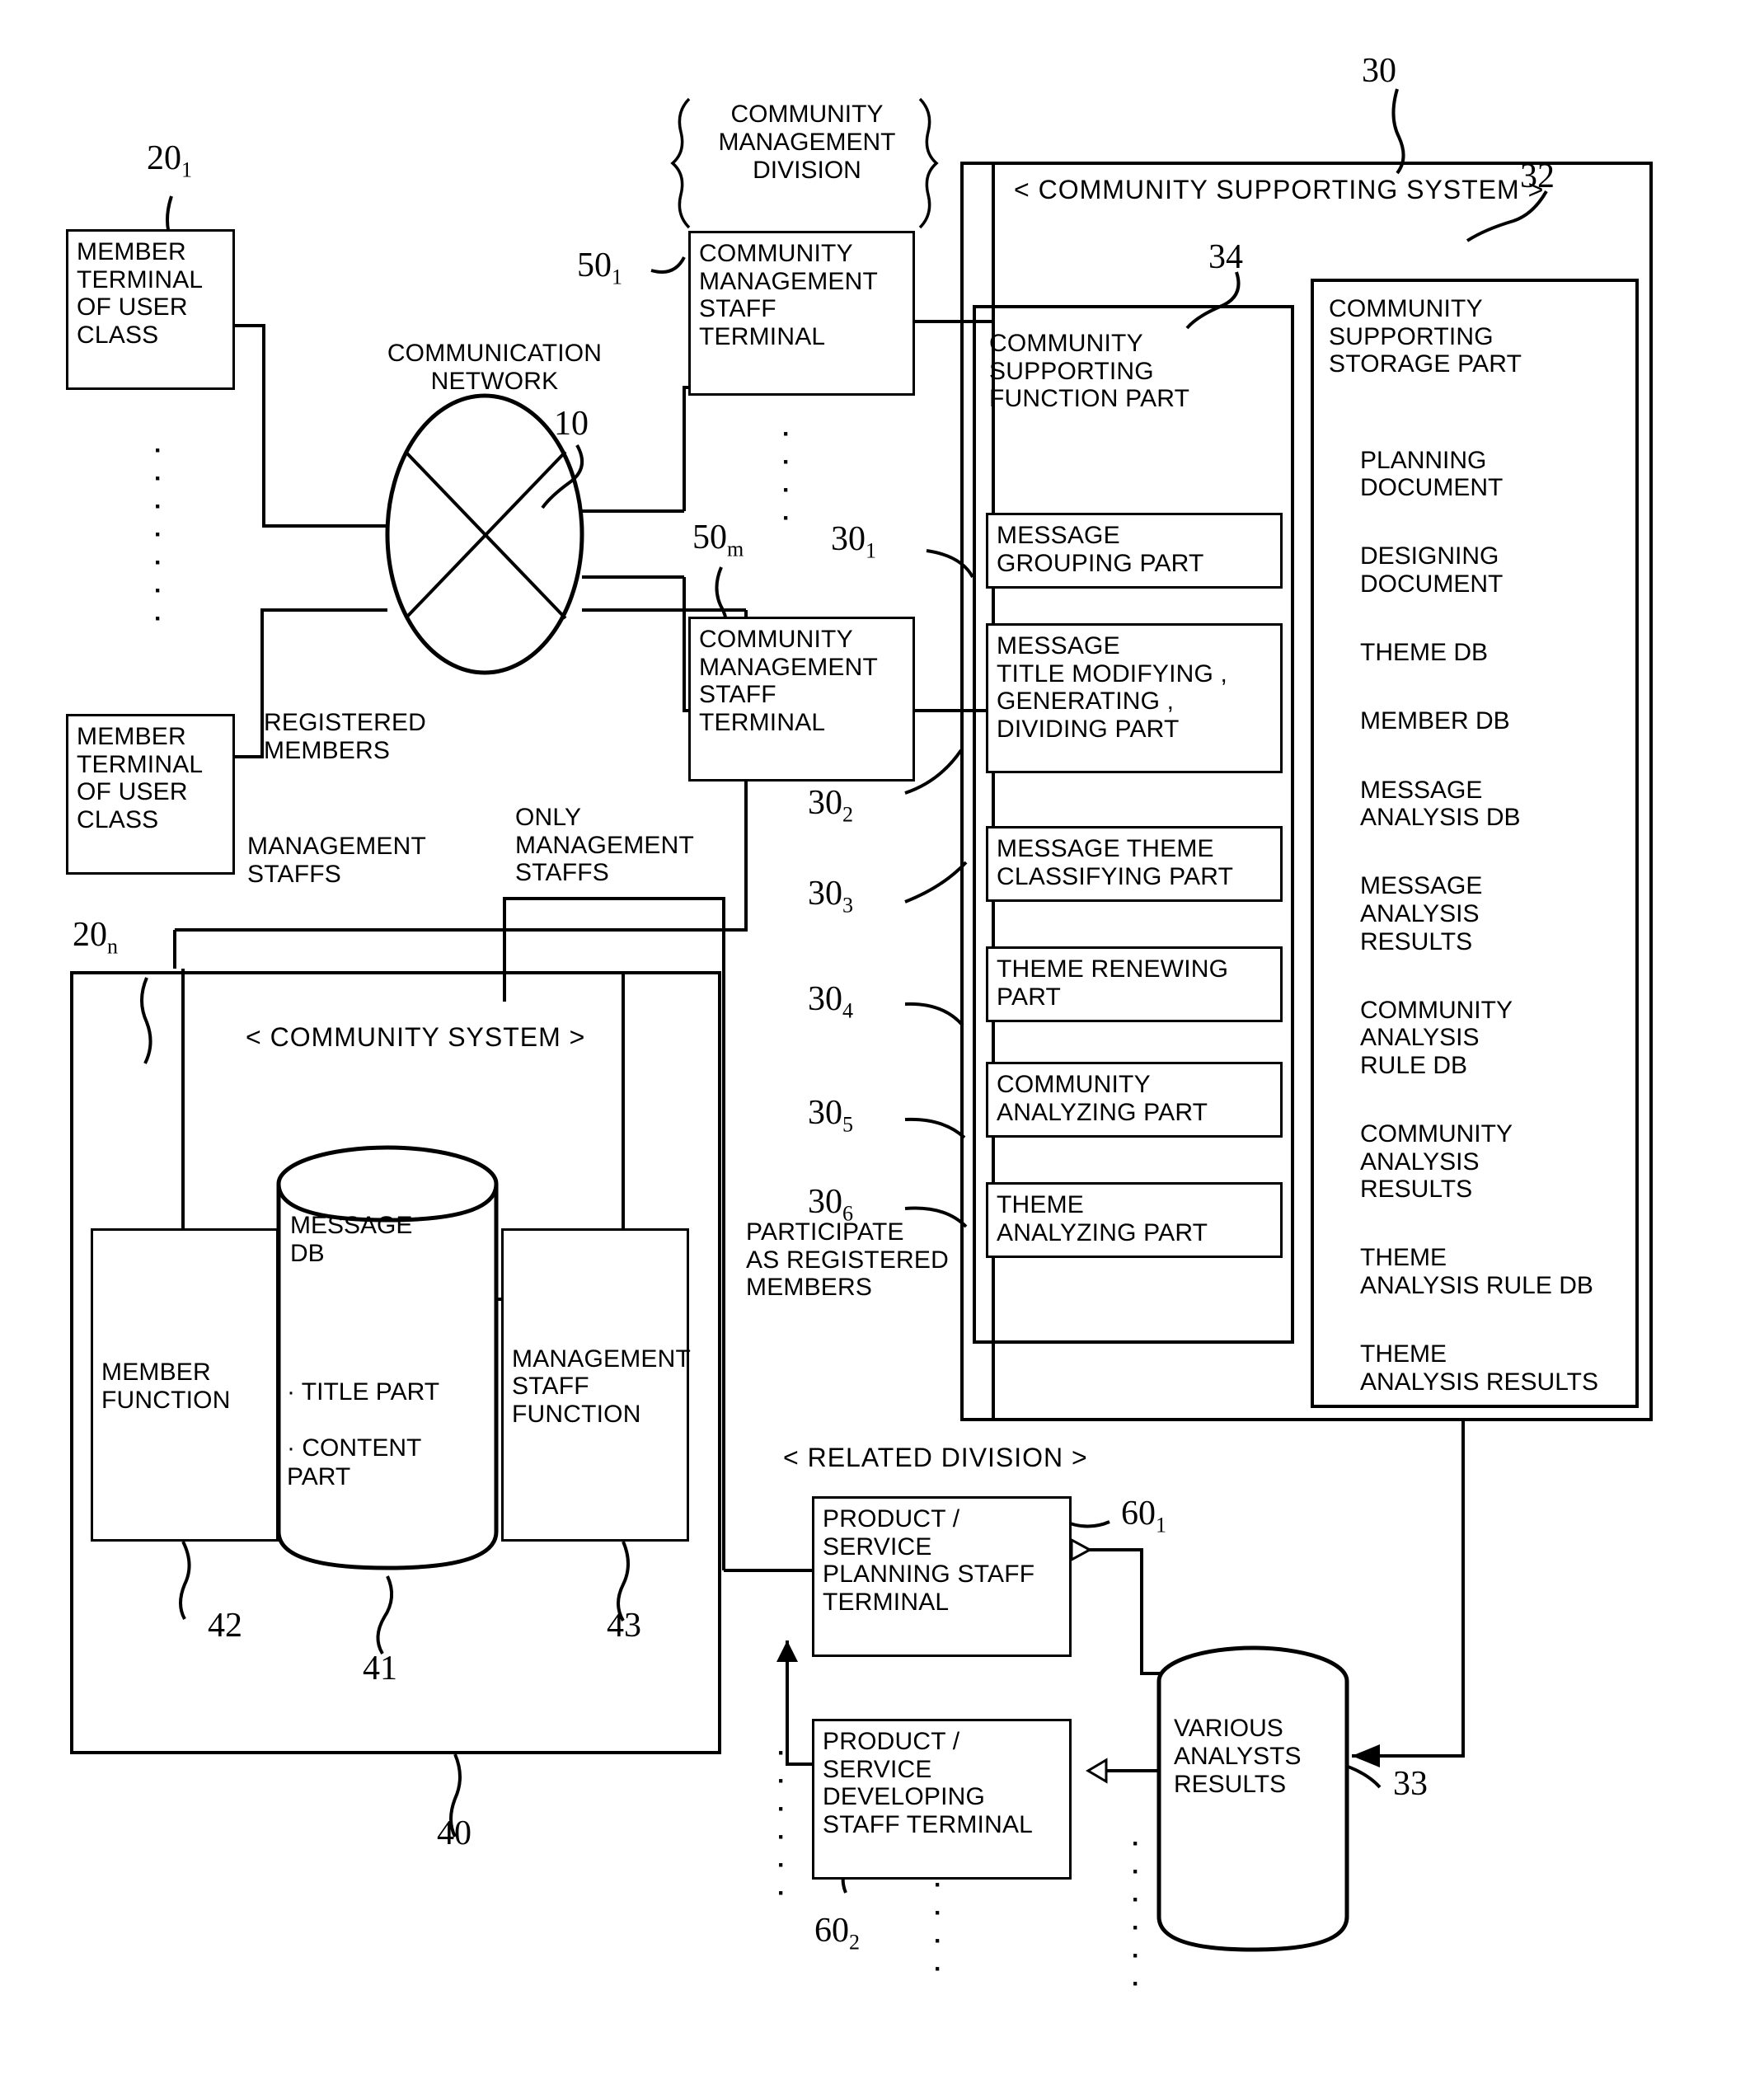 Image resolution: width=1764 pixels, height=2084 pixels. What do you see at coordinates (1136, 1913) in the screenshot?
I see `related-division-ellipsis-right: · · · · · ·` at bounding box center [1136, 1913].